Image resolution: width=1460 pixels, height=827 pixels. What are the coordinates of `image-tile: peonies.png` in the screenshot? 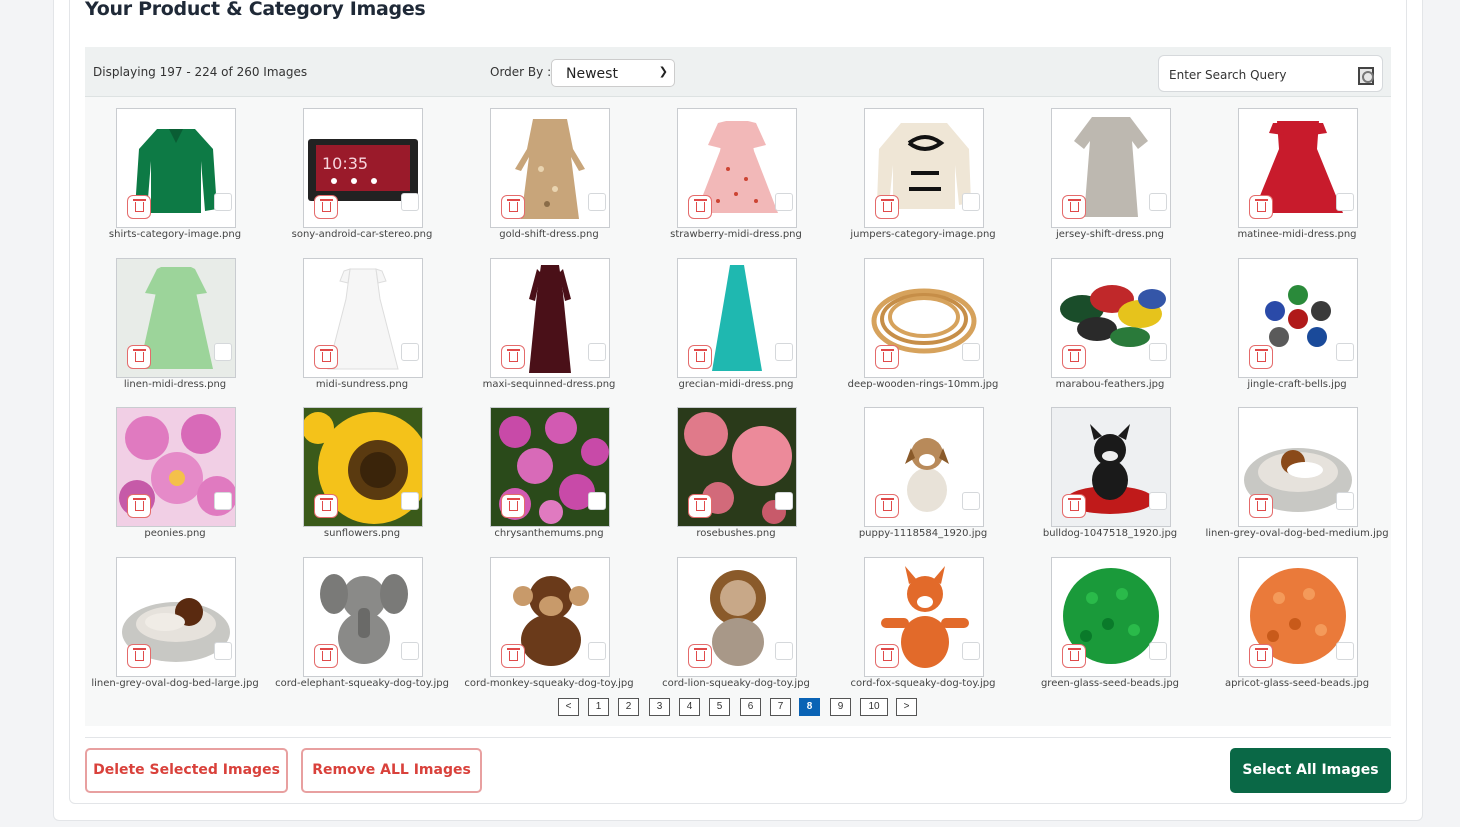 It's located at (175, 468).